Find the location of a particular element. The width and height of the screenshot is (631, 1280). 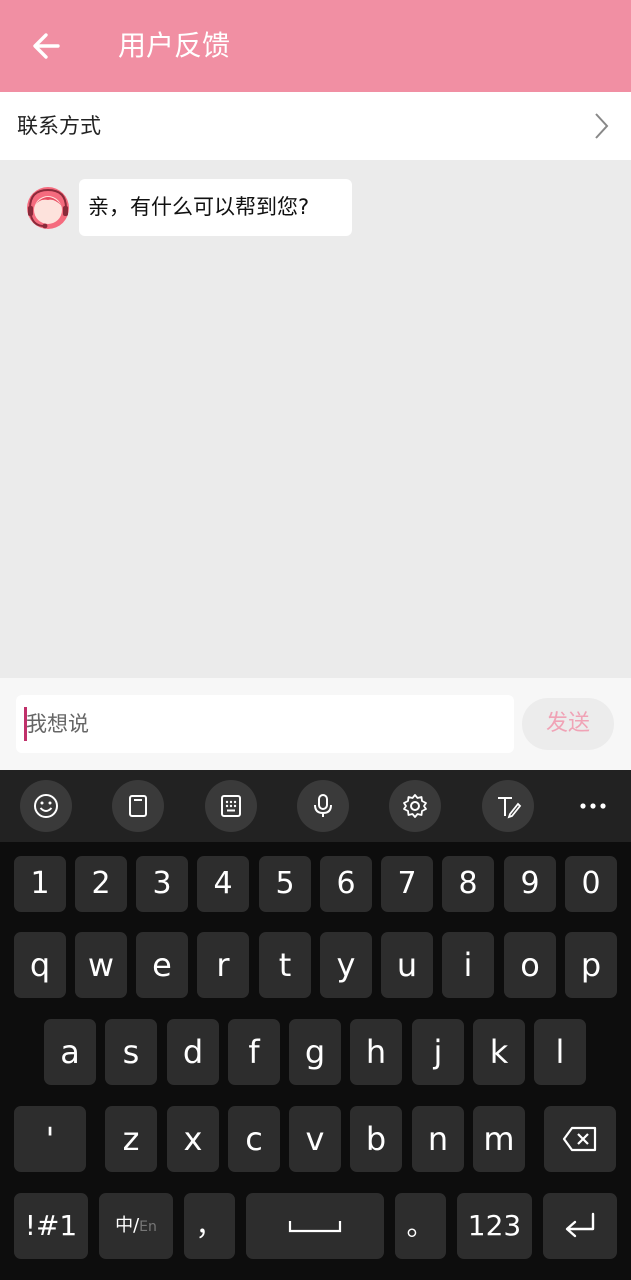

key-r: r is located at coordinates (223, 965).